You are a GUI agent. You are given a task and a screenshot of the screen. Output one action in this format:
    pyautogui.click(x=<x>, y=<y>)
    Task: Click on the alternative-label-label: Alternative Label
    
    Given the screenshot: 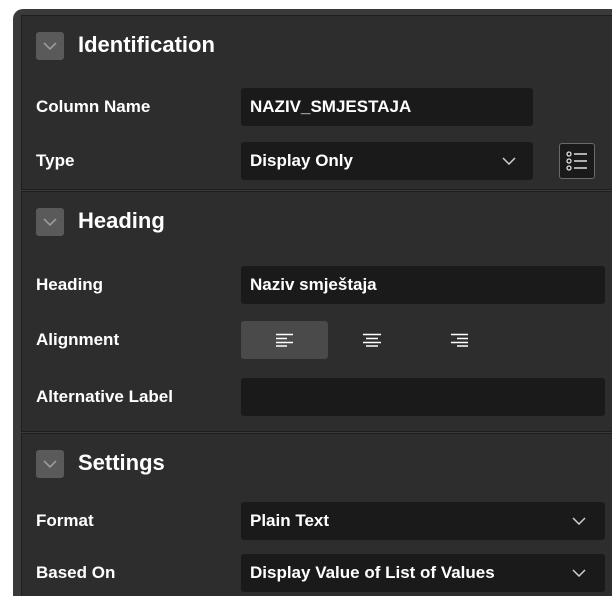 What is the action you would take?
    pyautogui.click(x=104, y=396)
    